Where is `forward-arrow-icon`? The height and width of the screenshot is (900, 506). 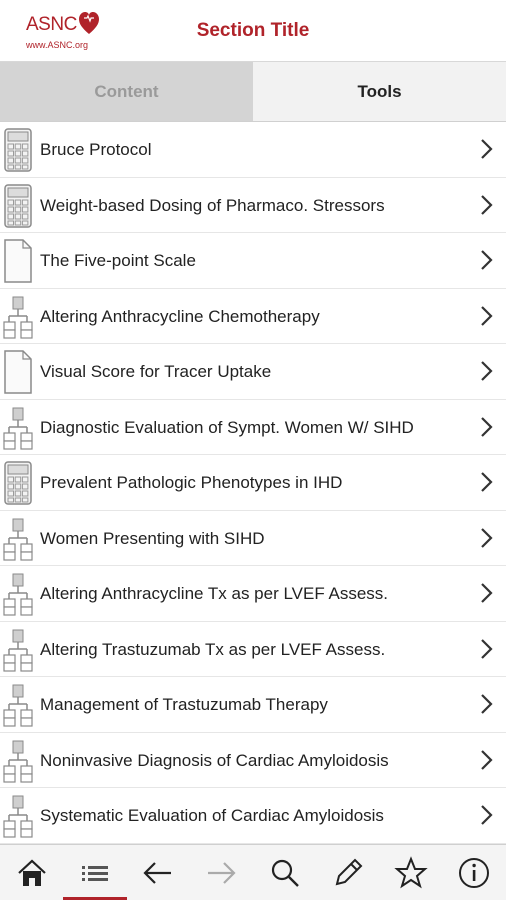 forward-arrow-icon is located at coordinates (222, 872).